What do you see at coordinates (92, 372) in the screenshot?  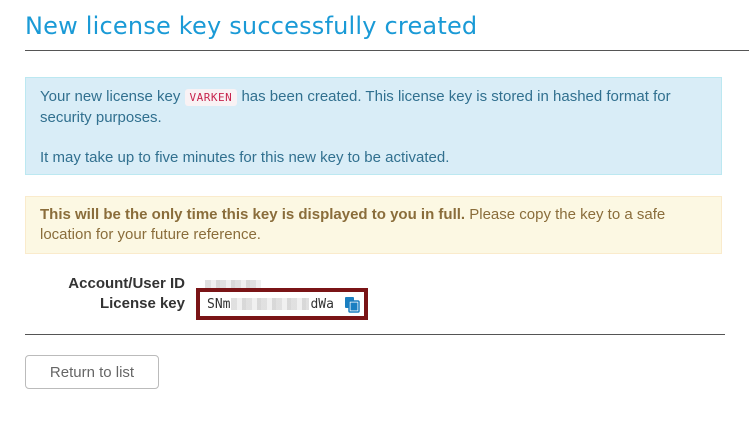 I see `return-to-list-button: Return to list` at bounding box center [92, 372].